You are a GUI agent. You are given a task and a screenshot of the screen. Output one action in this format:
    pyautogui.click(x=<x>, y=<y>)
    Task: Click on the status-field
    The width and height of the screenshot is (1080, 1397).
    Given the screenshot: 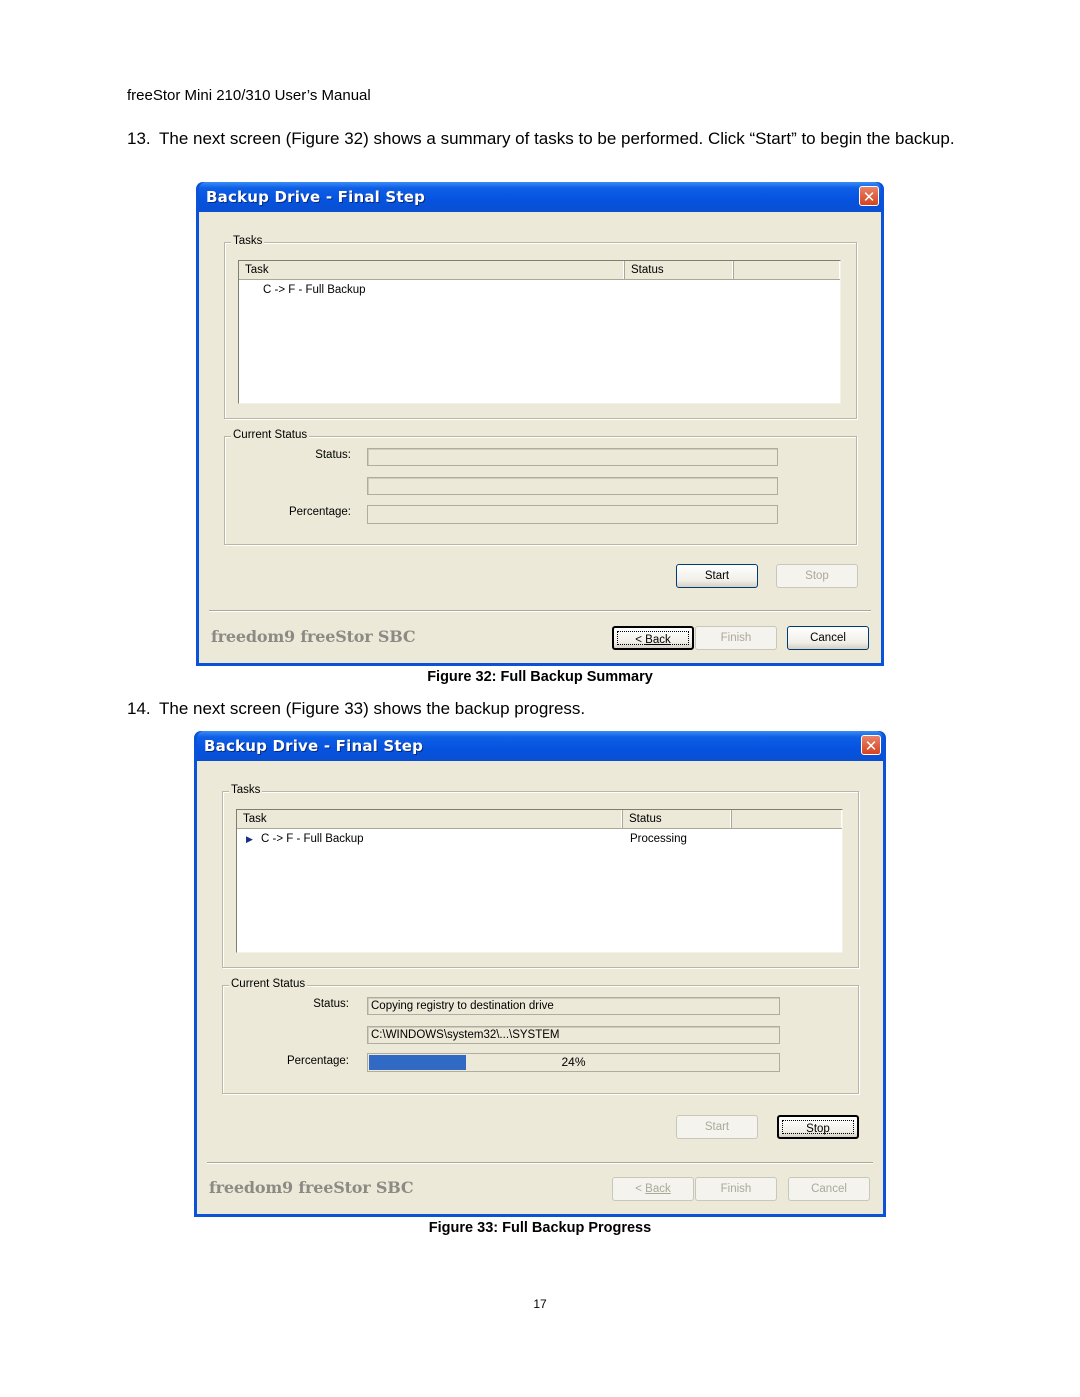 What is the action you would take?
    pyautogui.click(x=572, y=457)
    